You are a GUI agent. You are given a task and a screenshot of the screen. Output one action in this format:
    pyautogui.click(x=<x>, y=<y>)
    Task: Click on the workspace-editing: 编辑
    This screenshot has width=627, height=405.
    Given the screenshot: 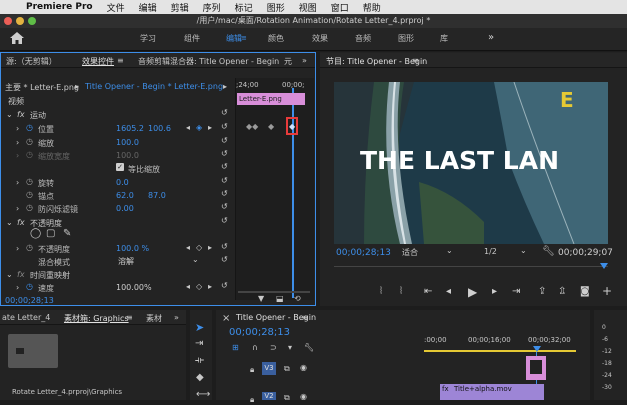 What is the action you would take?
    pyautogui.click(x=234, y=38)
    